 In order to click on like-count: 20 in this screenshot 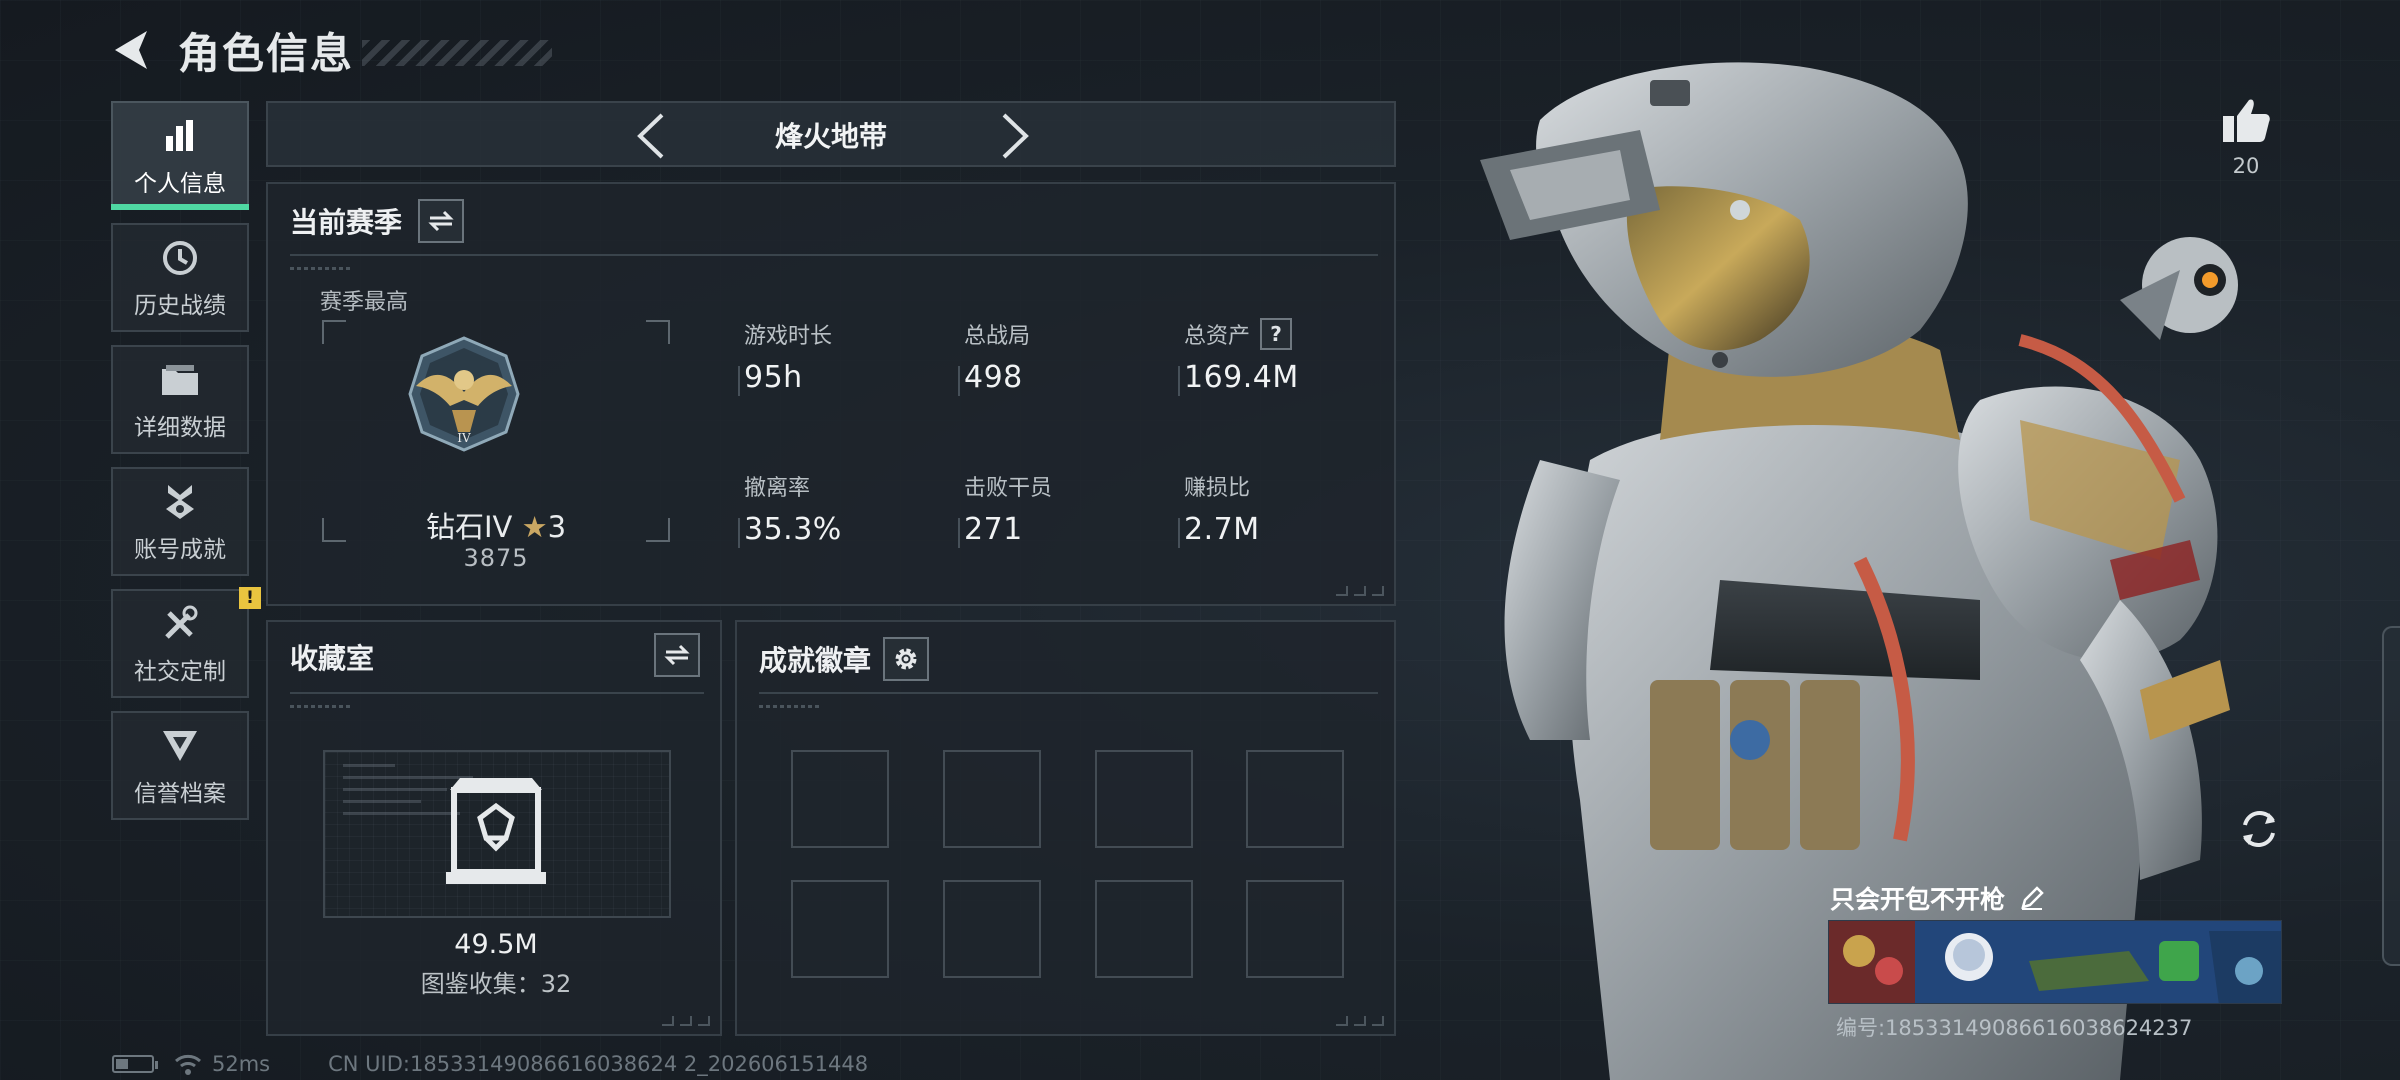, I will do `click(2246, 166)`.